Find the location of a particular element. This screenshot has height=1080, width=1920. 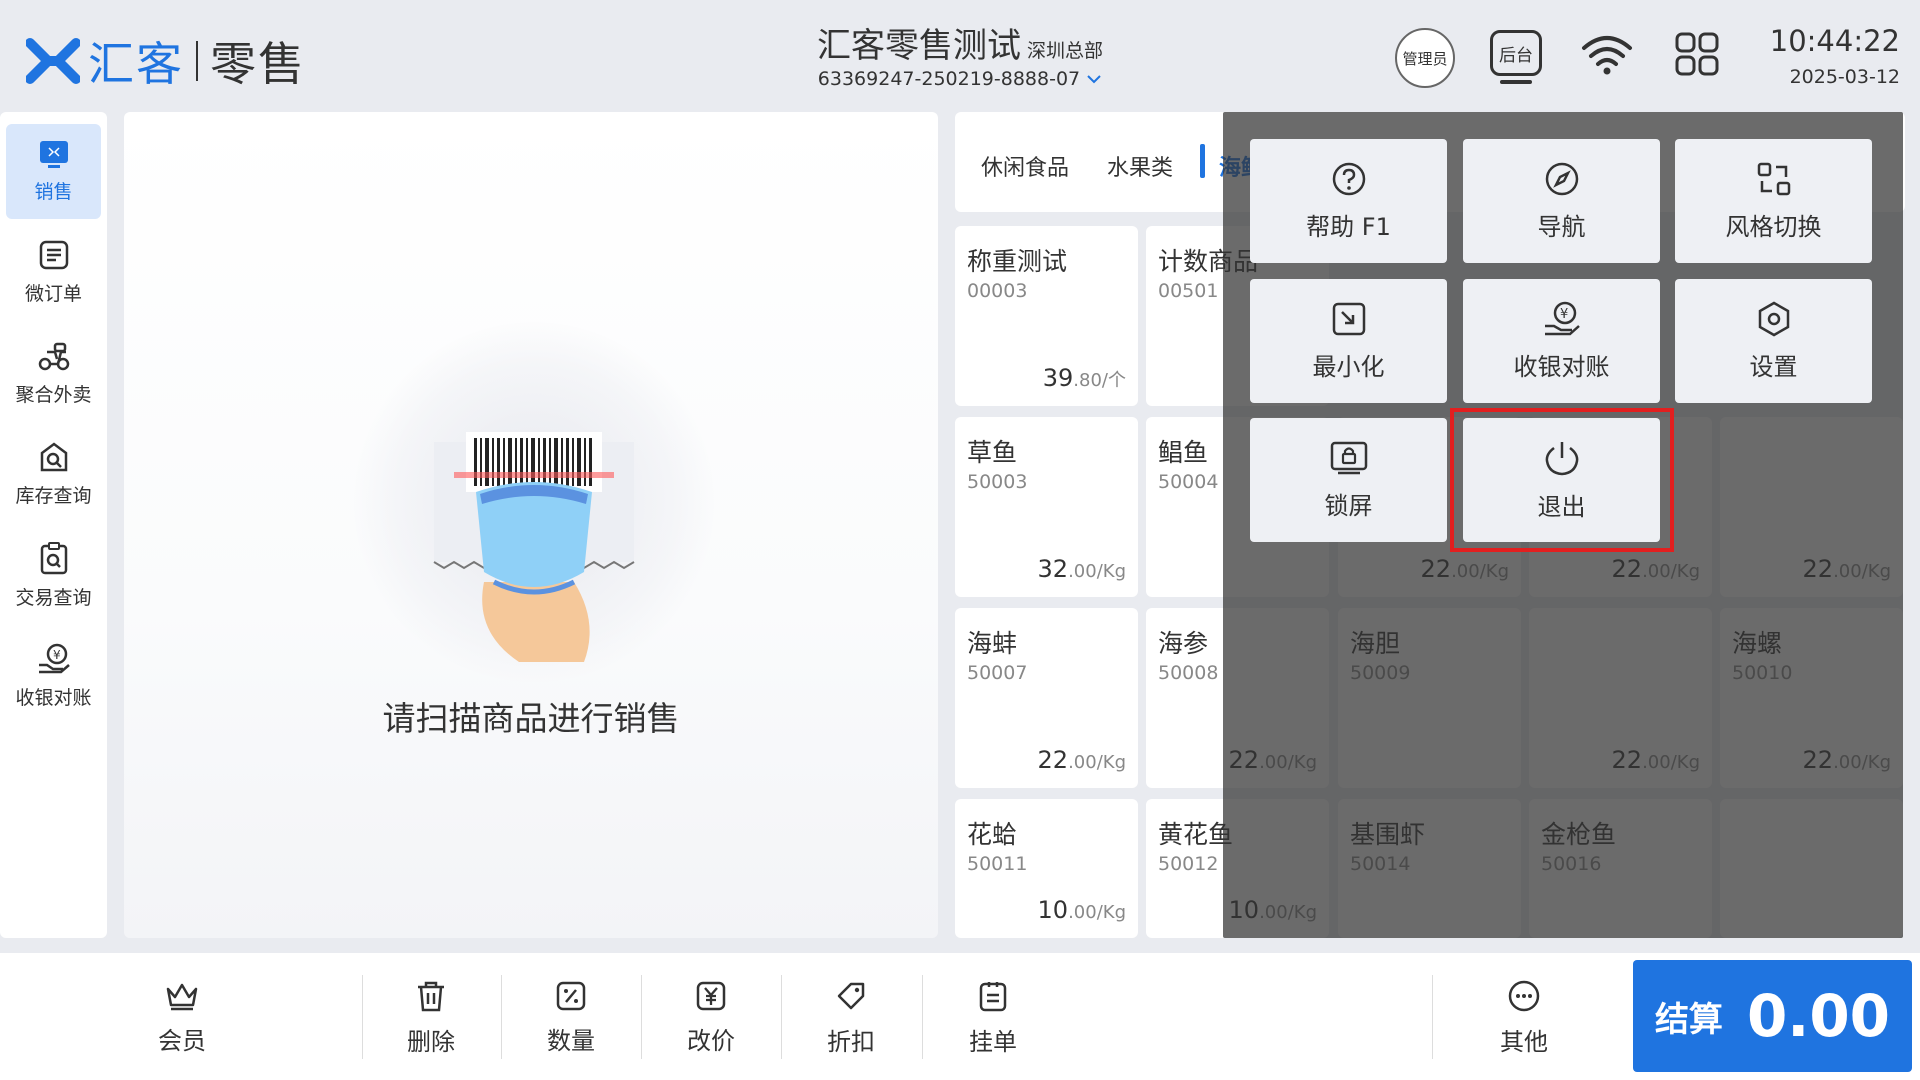

product-name: 称重测试 is located at coordinates (1017, 261).